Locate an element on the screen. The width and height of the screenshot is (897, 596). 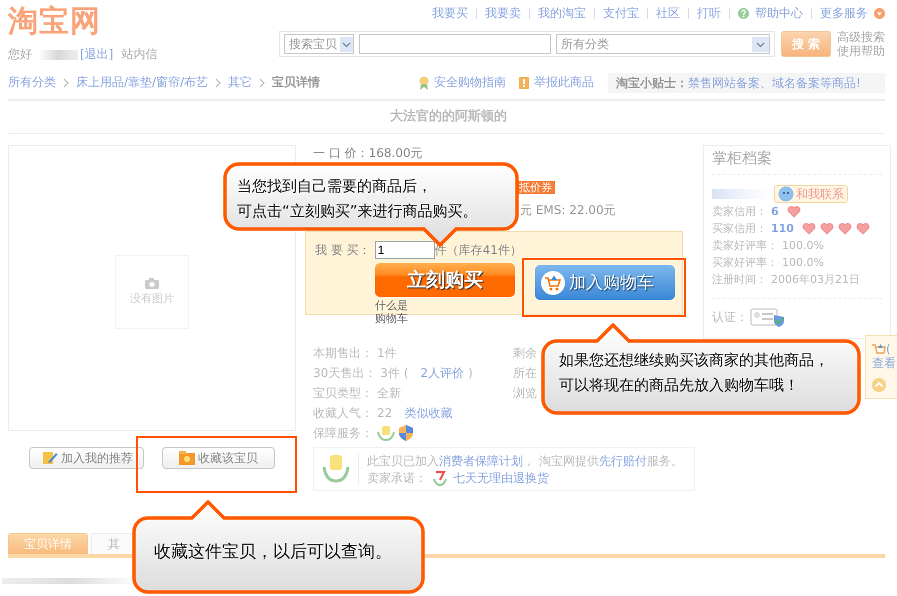
add-to-cart-button: 加入购物车 is located at coordinates (605, 282).